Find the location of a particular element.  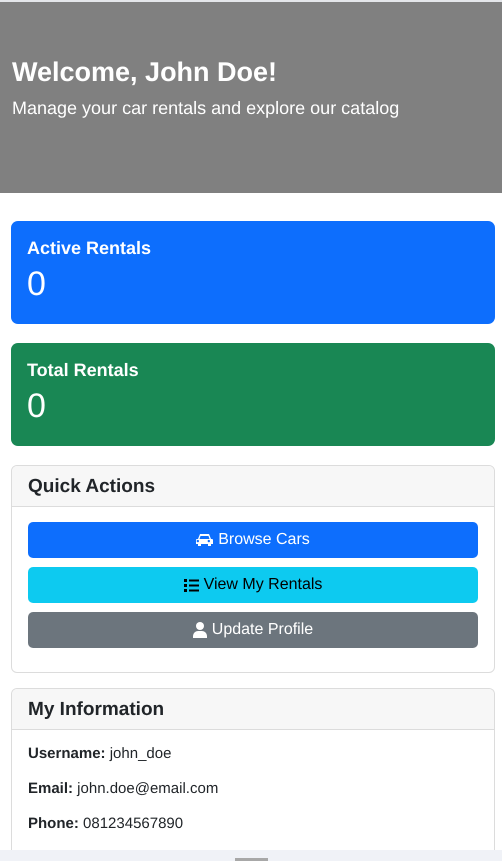

browse-cars-button: Browse Cars is located at coordinates (253, 540).